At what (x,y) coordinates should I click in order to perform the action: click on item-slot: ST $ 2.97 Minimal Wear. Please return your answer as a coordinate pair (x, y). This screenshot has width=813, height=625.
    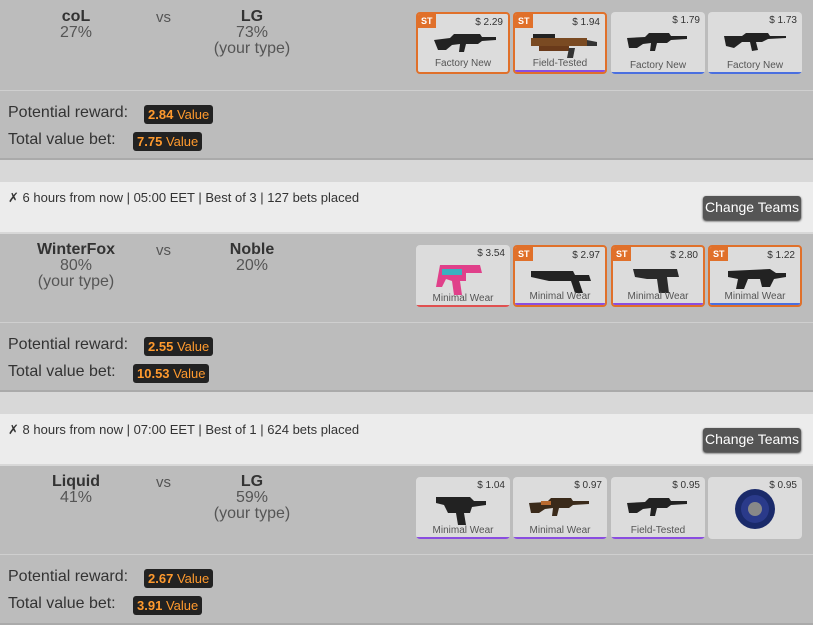
    Looking at the image, I should click on (560, 276).